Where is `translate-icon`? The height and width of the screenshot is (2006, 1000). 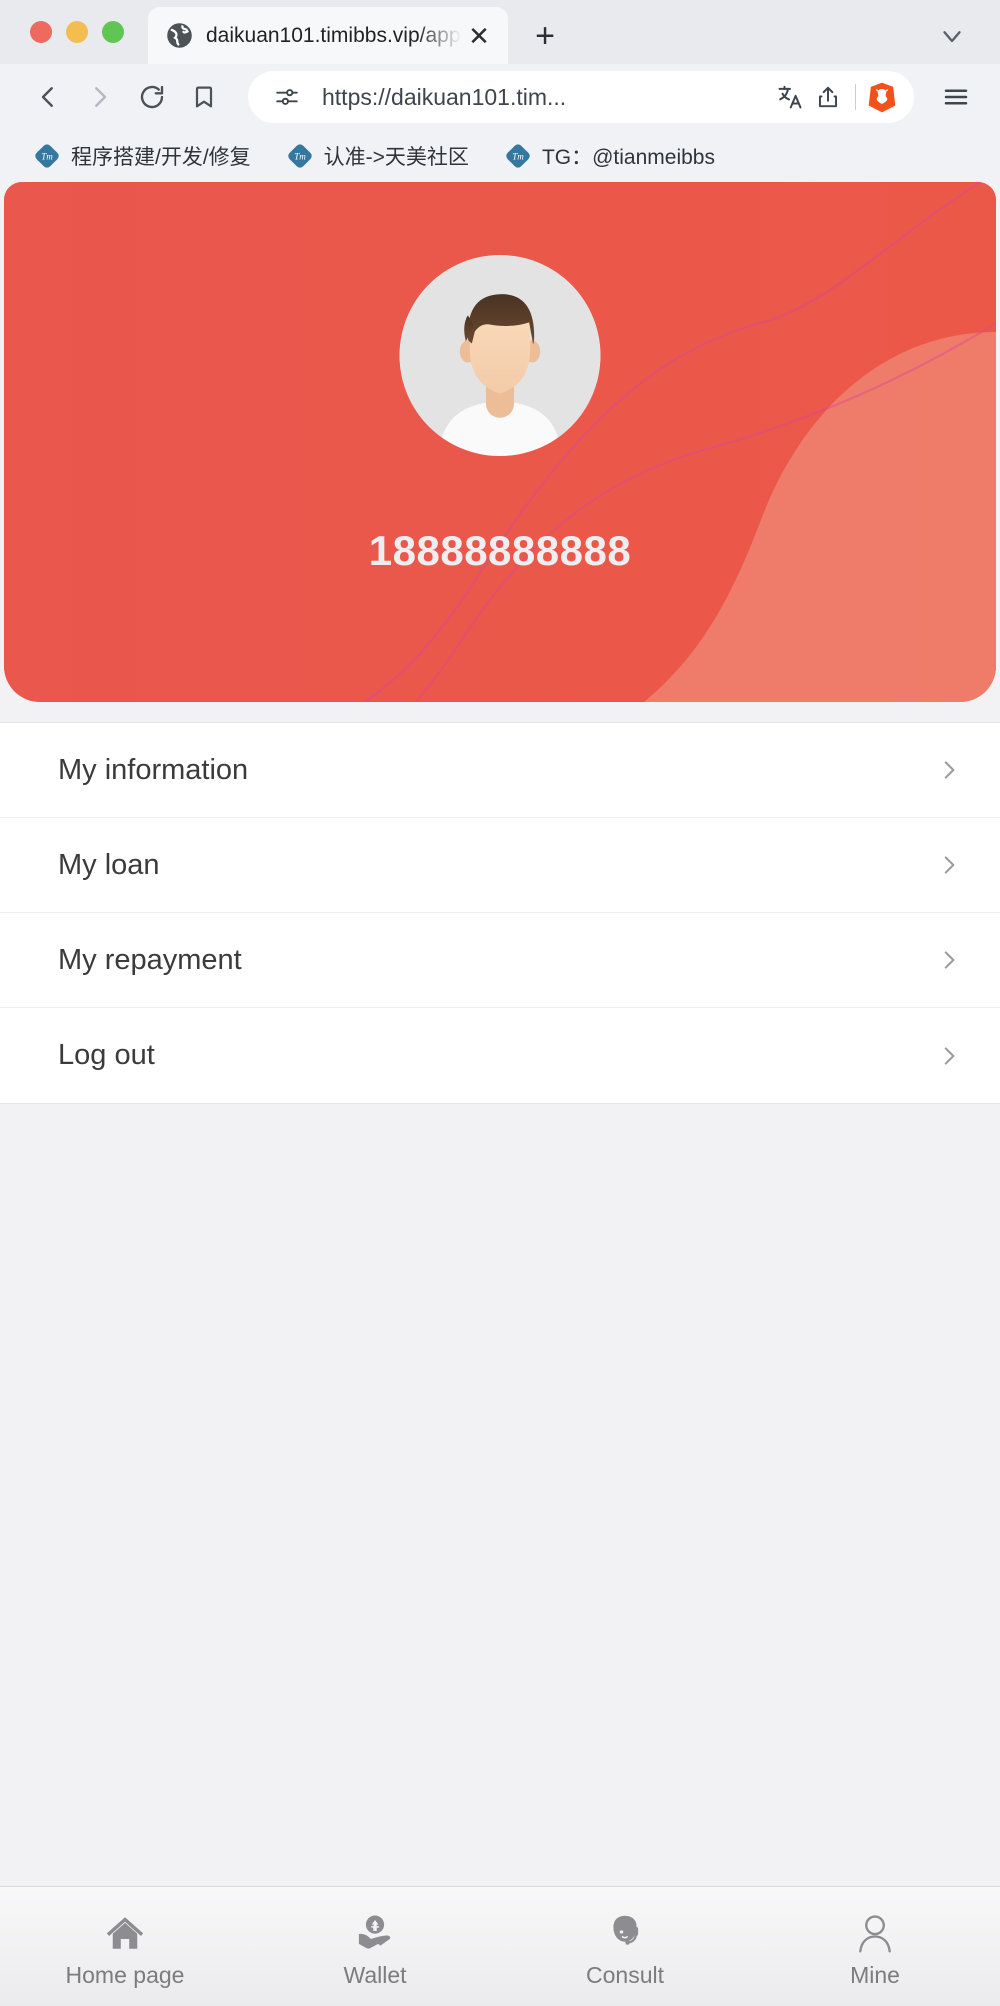 translate-icon is located at coordinates (790, 97).